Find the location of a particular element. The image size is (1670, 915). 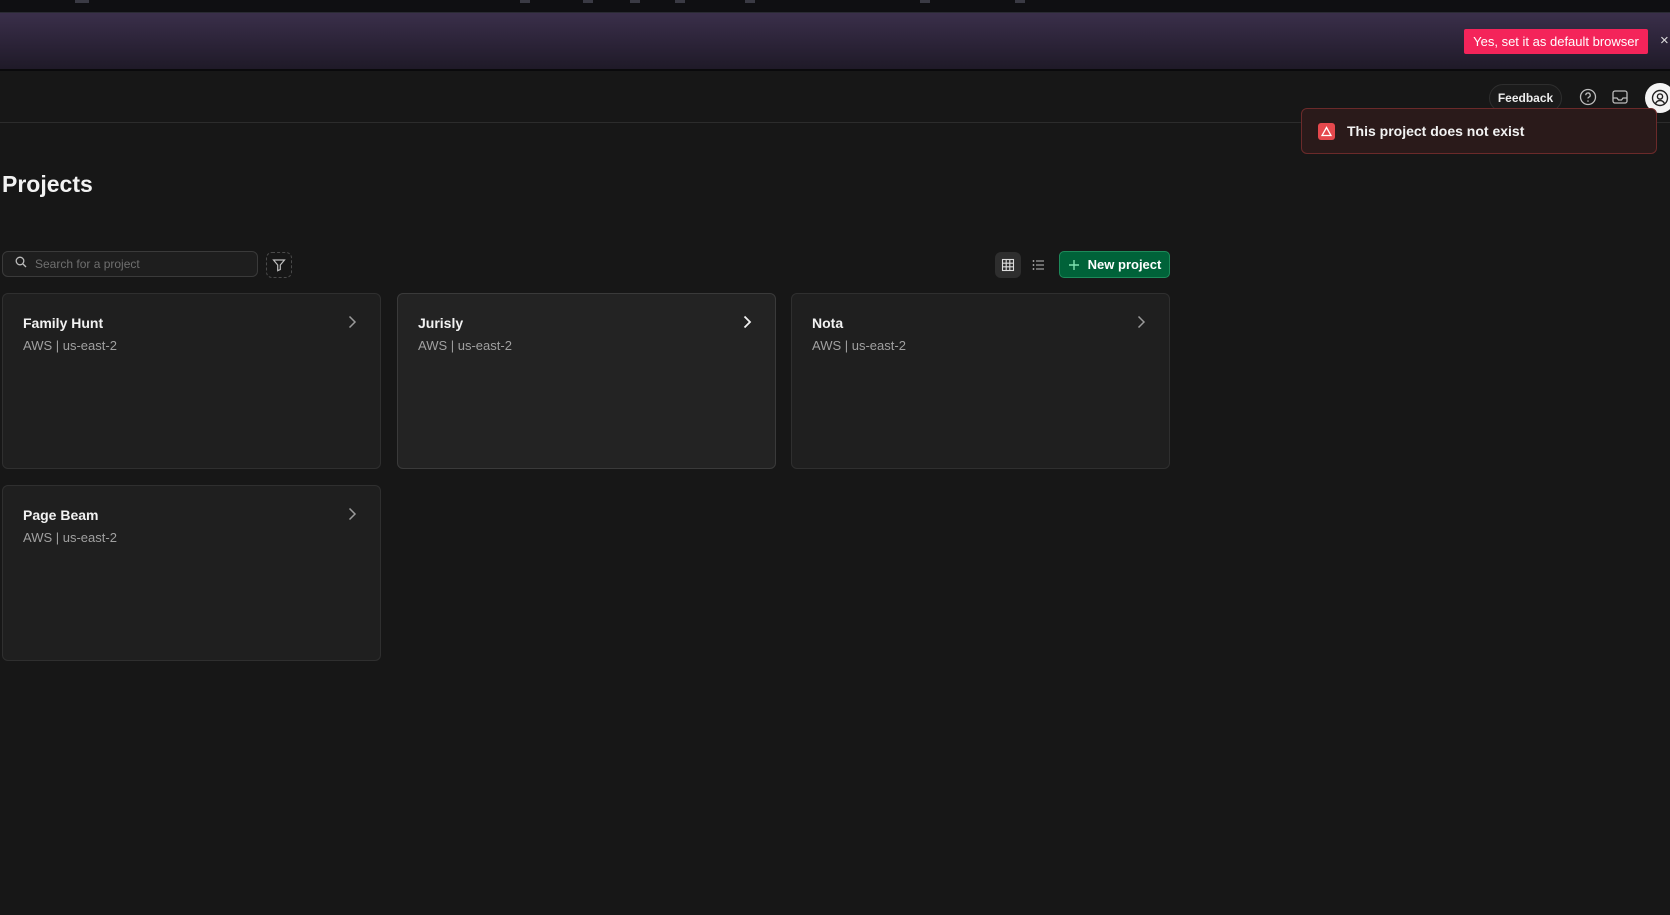

inbox-icon is located at coordinates (1620, 97).